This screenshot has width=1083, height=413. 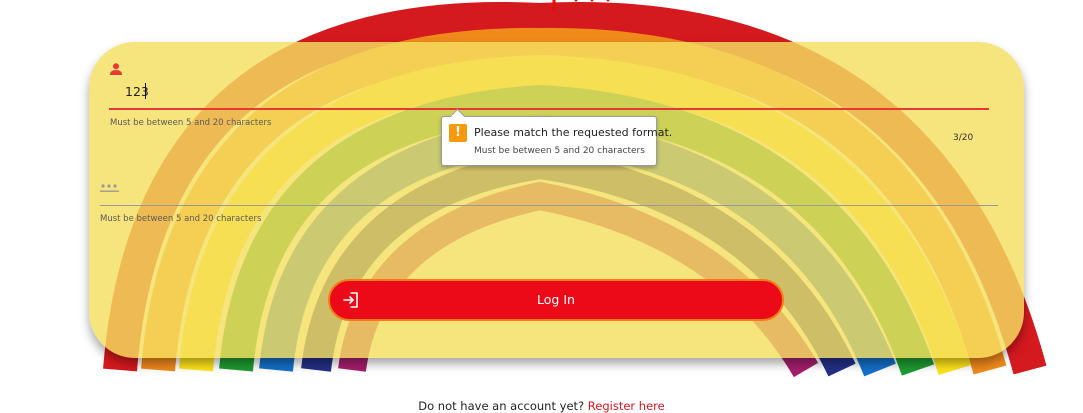 I want to click on tooltip-title: Please match the requested format., so click(x=573, y=132).